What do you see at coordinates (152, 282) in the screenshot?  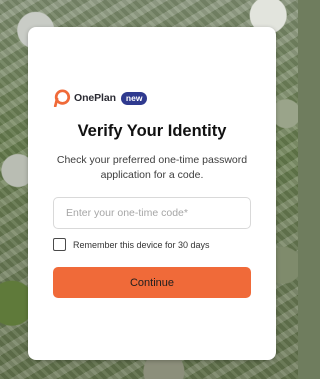 I see `continue-button: Continue` at bounding box center [152, 282].